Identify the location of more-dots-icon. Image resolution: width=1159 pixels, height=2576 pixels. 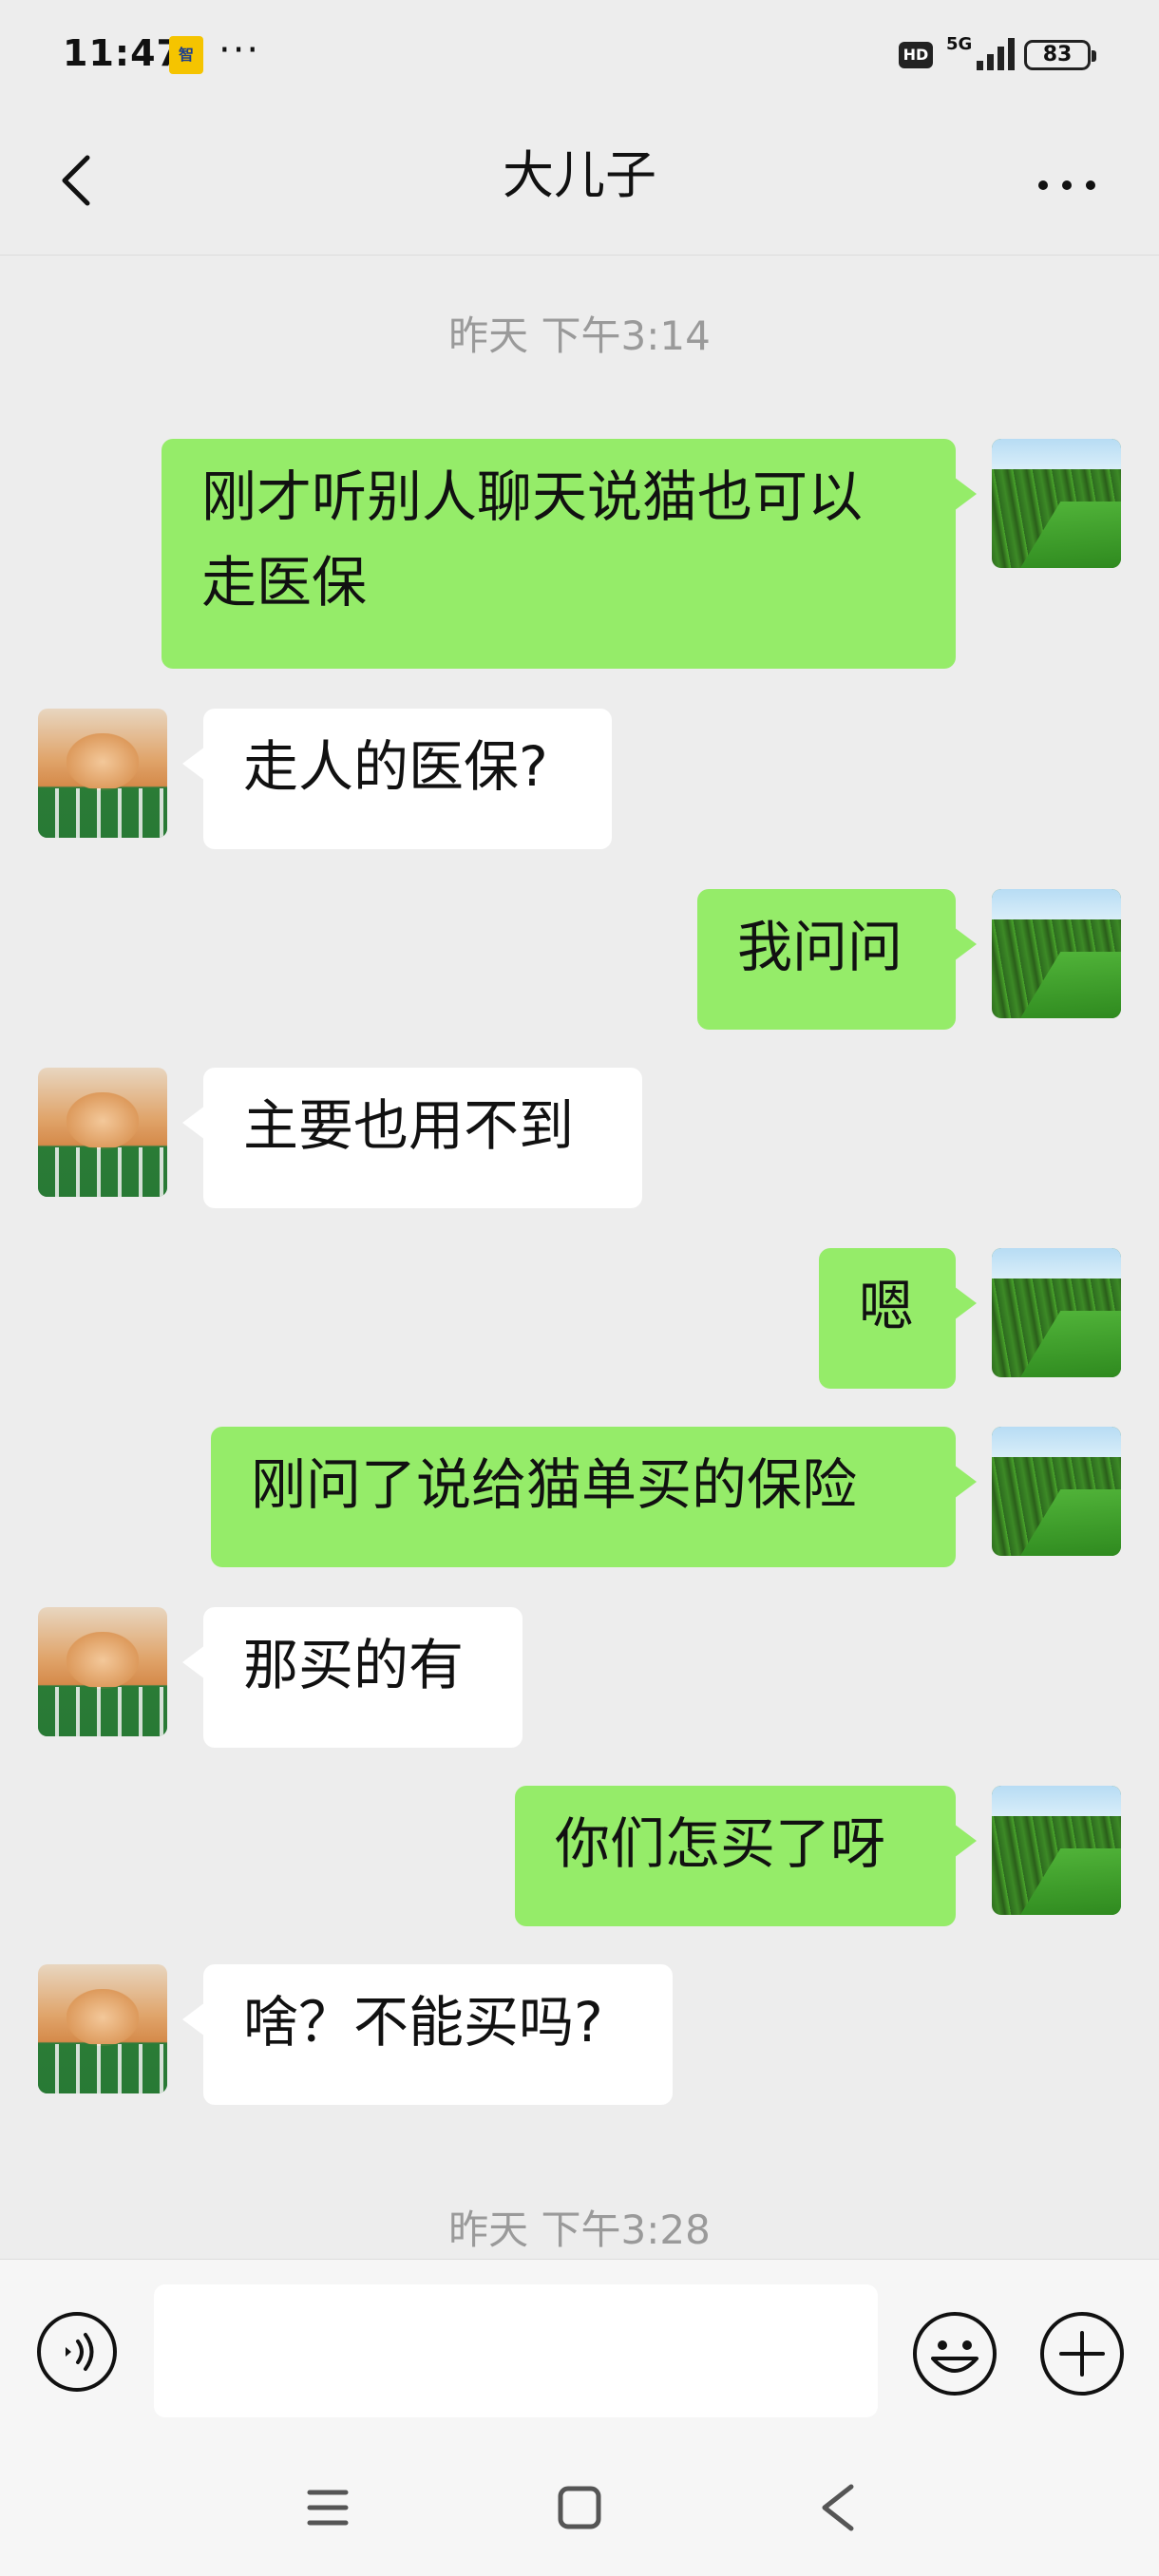
(1067, 185).